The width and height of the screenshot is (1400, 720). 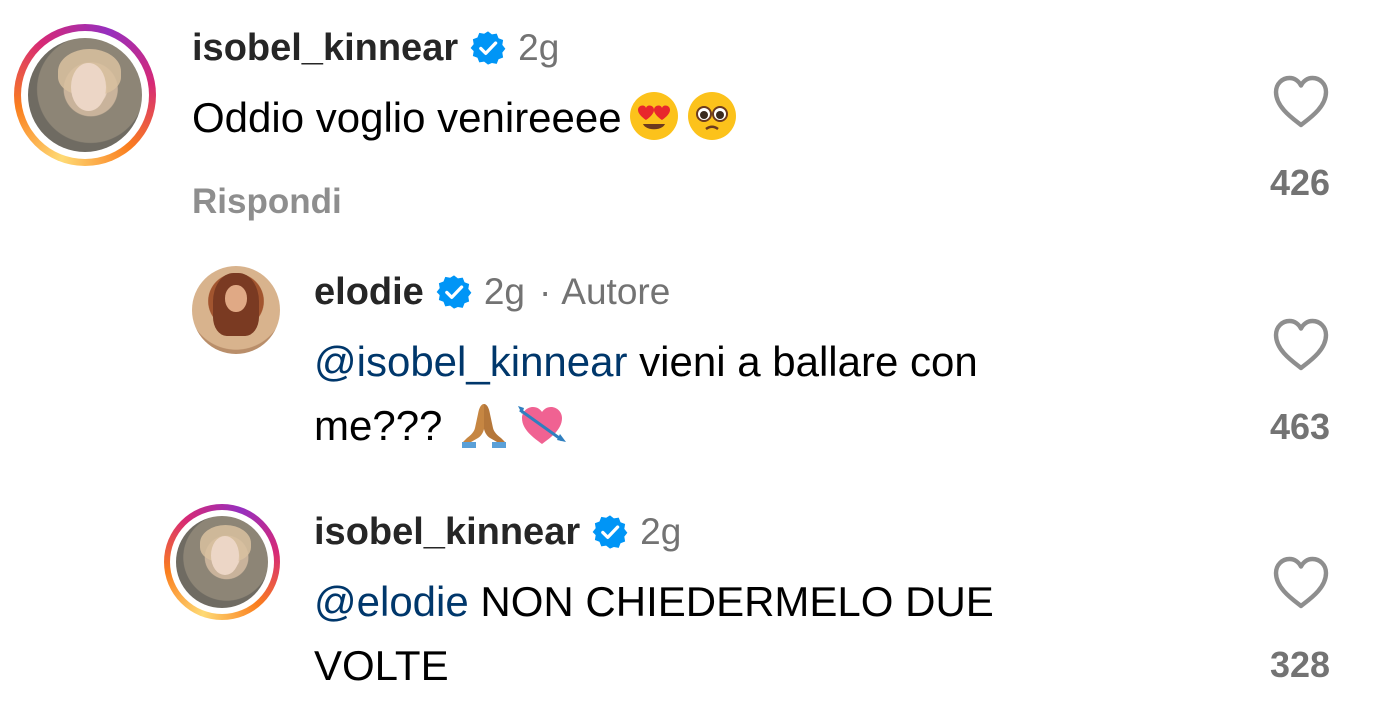 I want to click on mention-link: @isobel_kinnear, so click(x=470, y=361).